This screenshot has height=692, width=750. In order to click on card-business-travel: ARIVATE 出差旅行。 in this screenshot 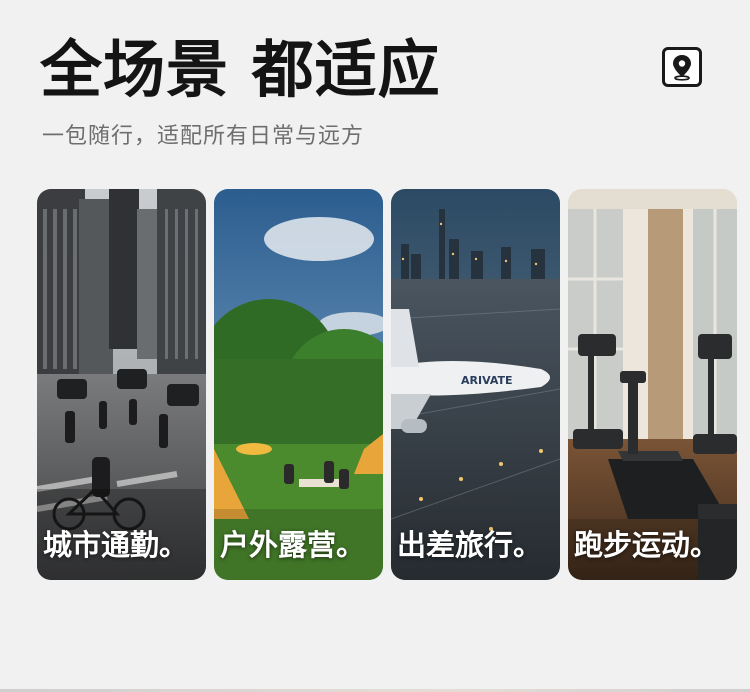, I will do `click(475, 384)`.